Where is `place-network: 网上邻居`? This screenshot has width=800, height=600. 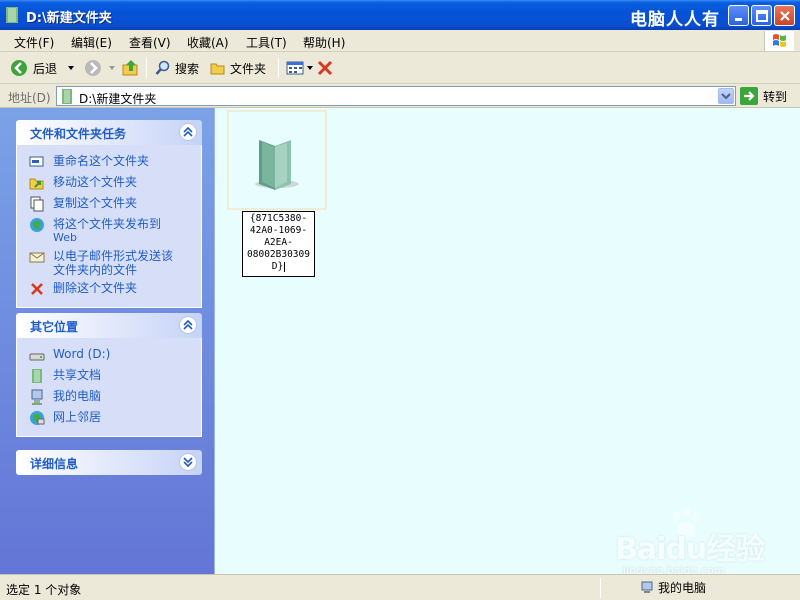 place-network: 网上邻居 is located at coordinates (109, 417).